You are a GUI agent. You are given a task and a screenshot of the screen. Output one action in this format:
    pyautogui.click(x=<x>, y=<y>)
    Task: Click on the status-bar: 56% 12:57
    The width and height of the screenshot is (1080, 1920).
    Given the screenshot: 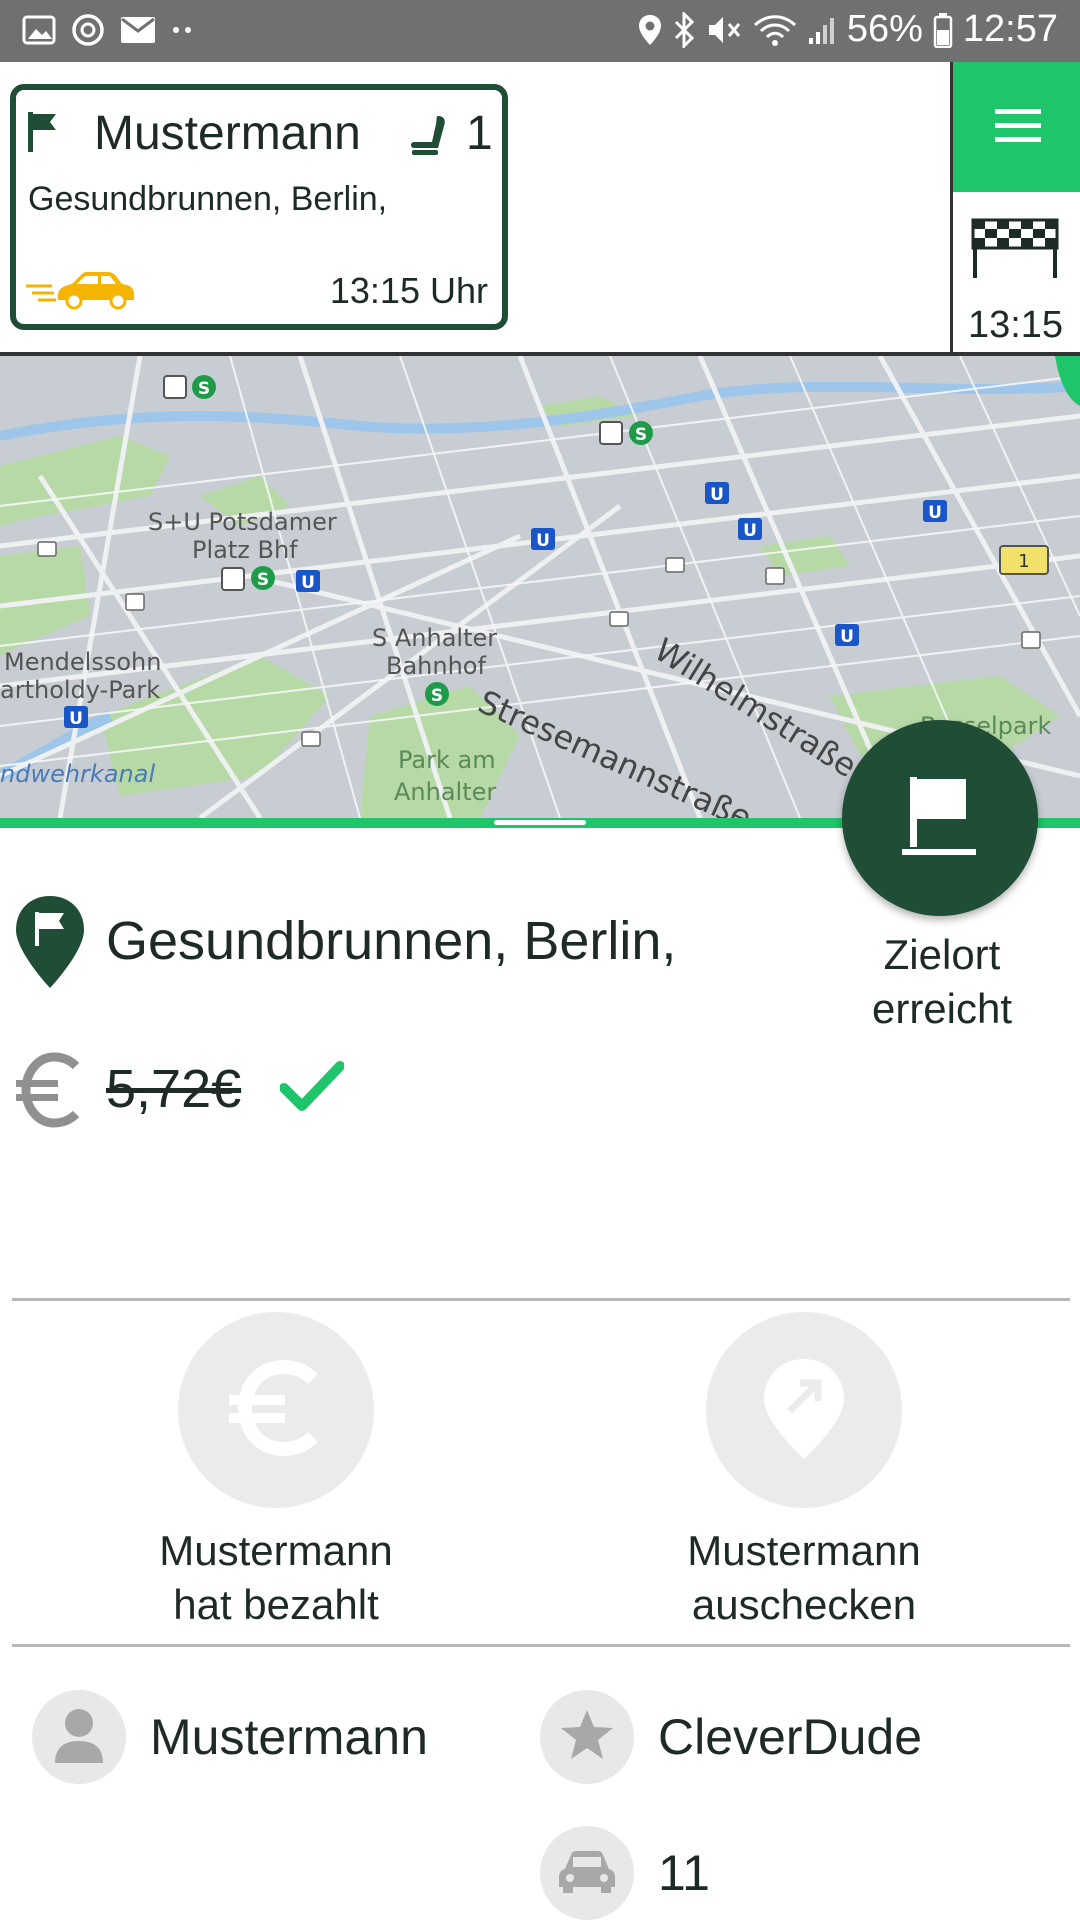 What is the action you would take?
    pyautogui.click(x=540, y=31)
    